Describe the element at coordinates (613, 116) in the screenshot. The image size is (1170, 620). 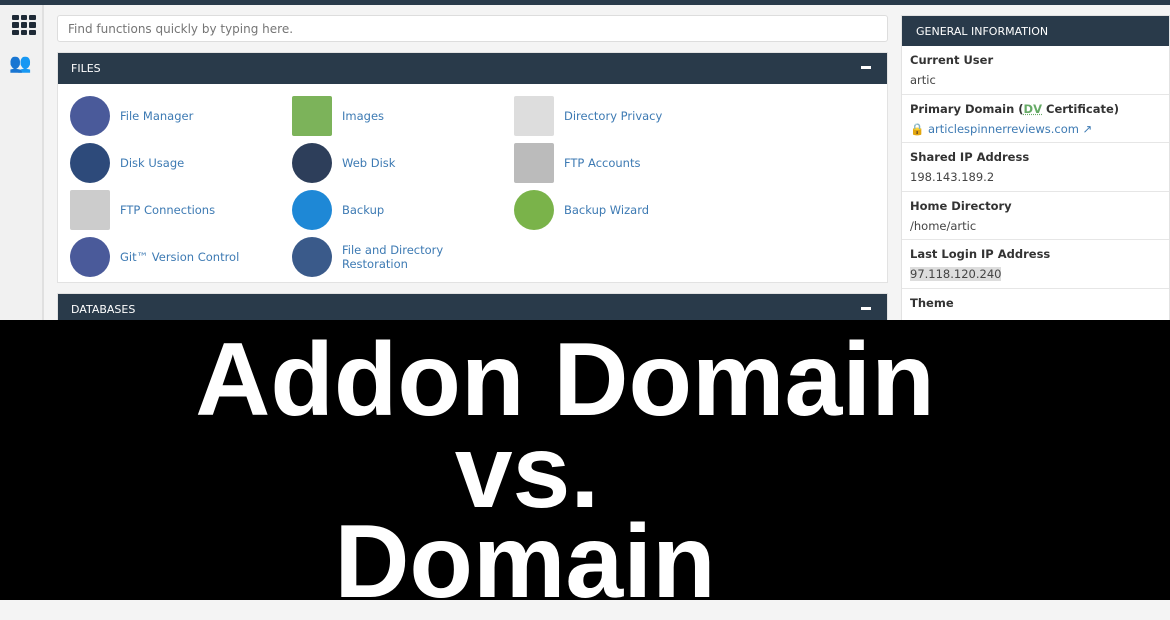
I see `files-item-label: Directory Privacy` at that location.